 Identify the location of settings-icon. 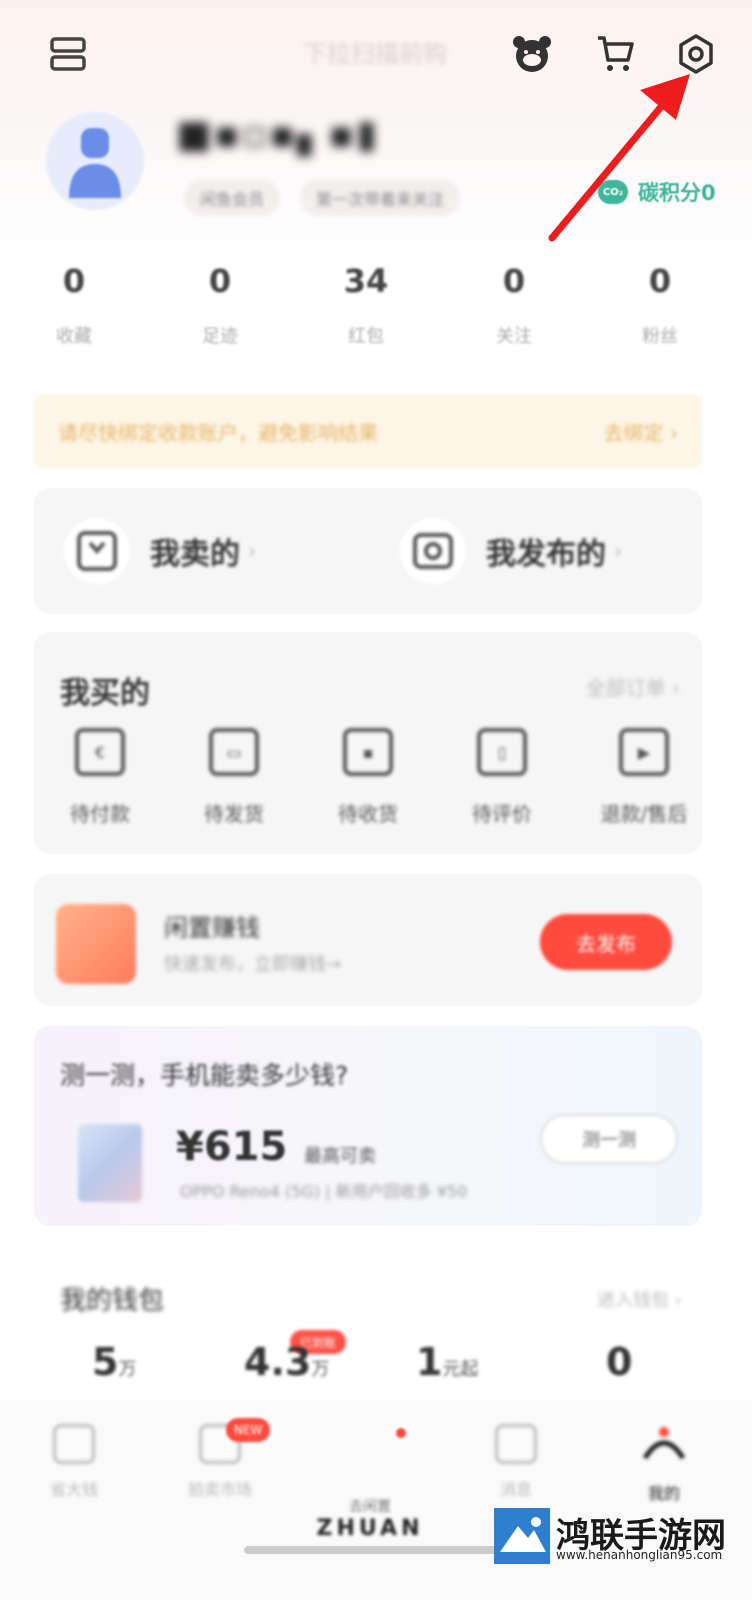
(696, 54).